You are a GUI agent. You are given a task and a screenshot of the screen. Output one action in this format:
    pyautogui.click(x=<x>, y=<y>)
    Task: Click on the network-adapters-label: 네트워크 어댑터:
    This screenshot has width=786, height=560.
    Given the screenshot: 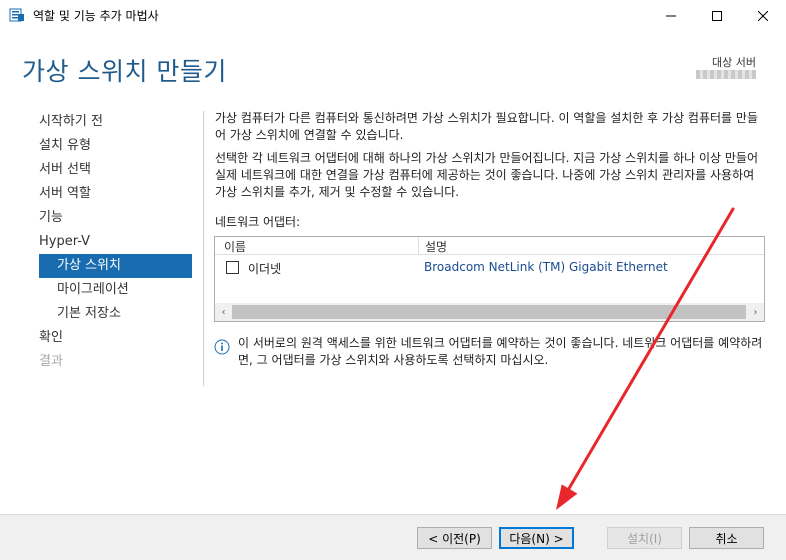 What is the action you would take?
    pyautogui.click(x=258, y=222)
    